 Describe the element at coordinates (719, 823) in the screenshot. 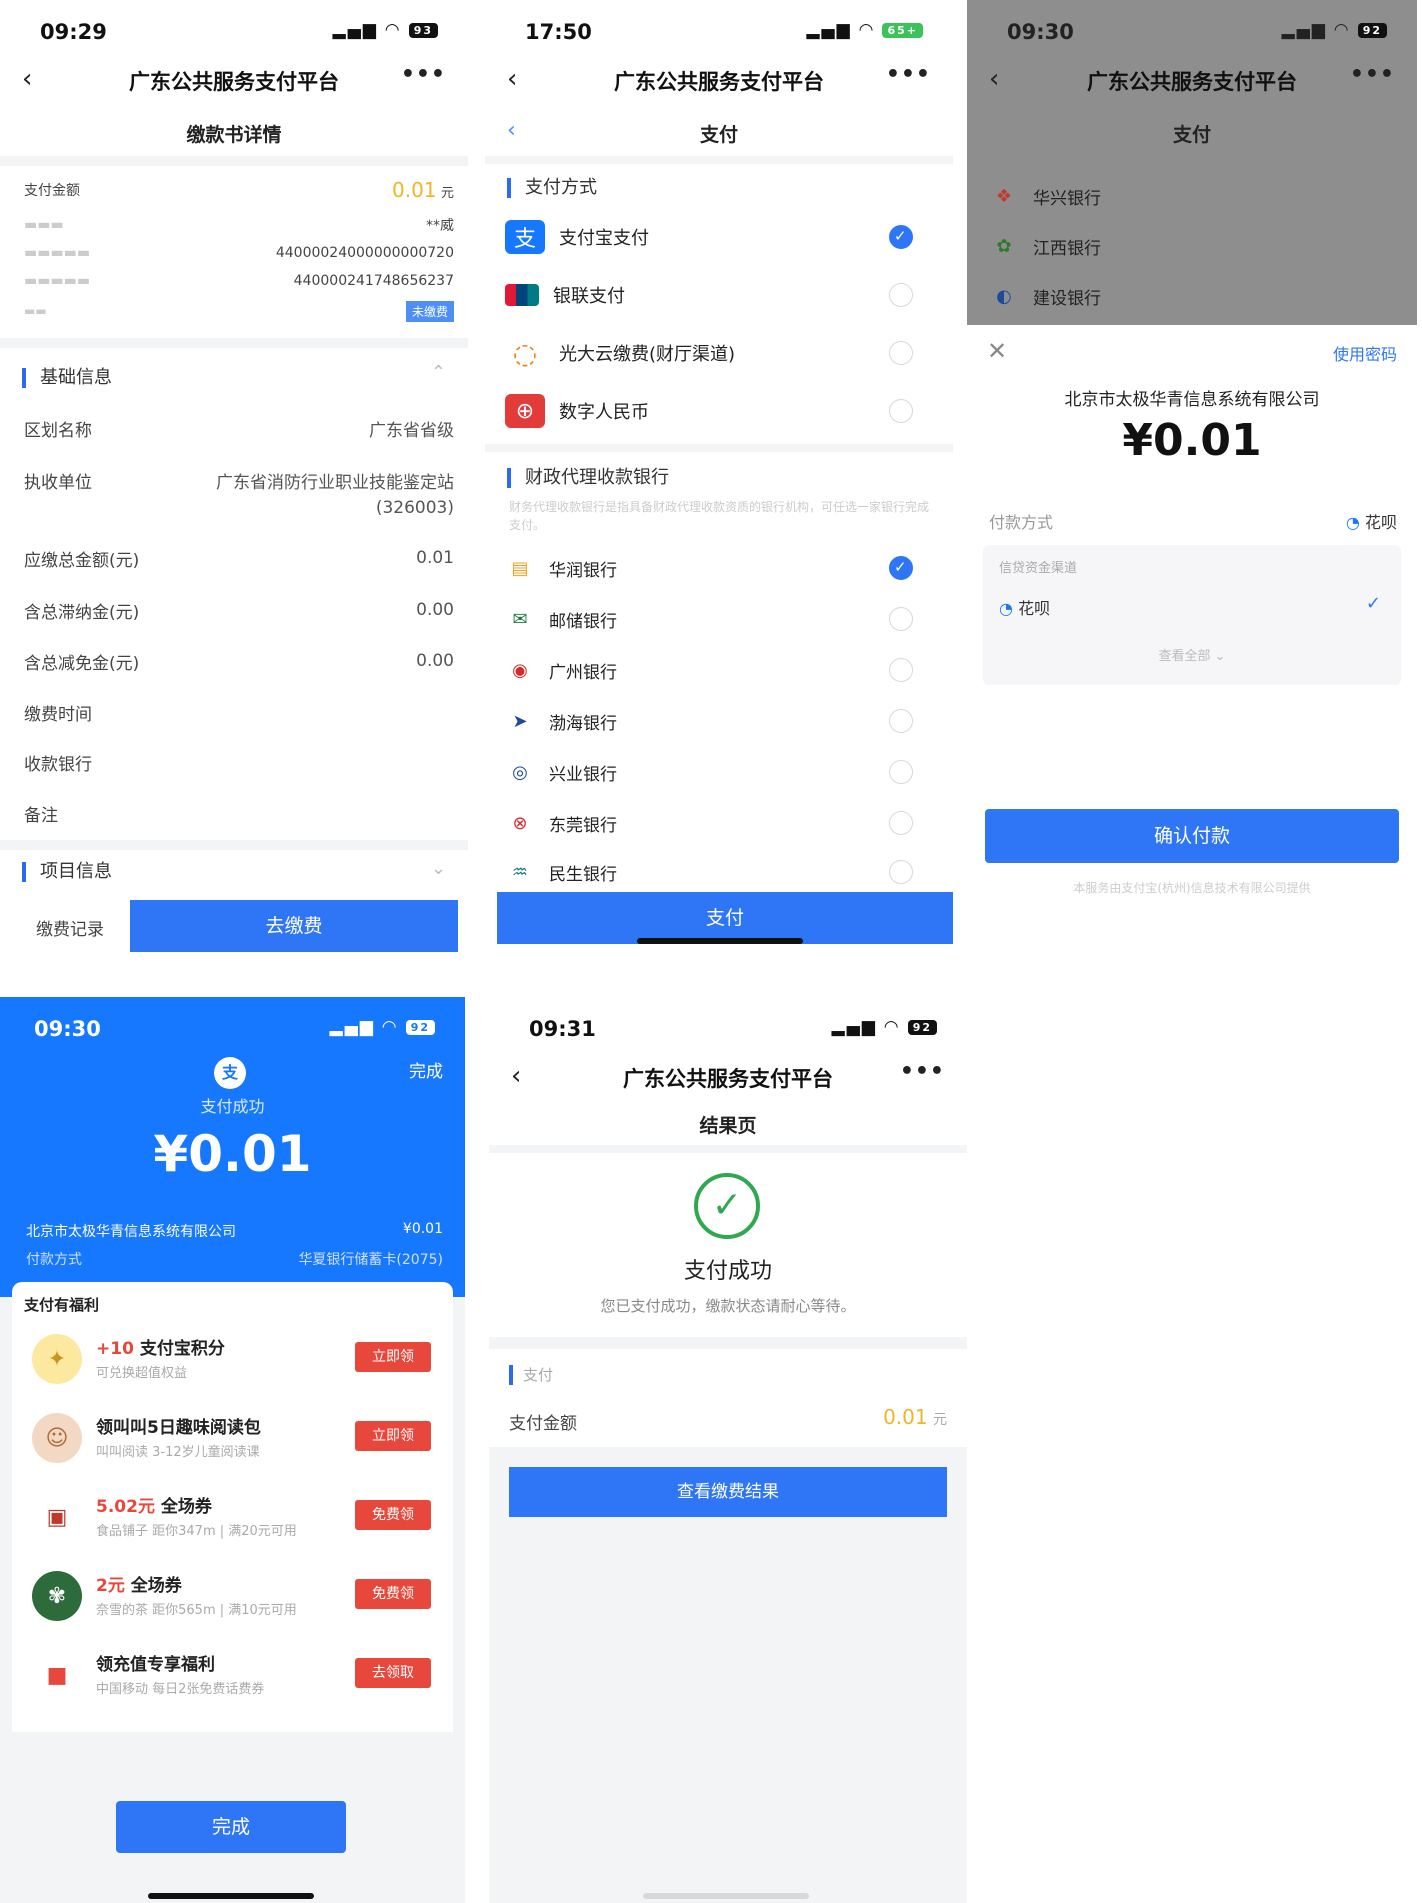

I see `bank-dg: ⊗ 东莞银行` at that location.